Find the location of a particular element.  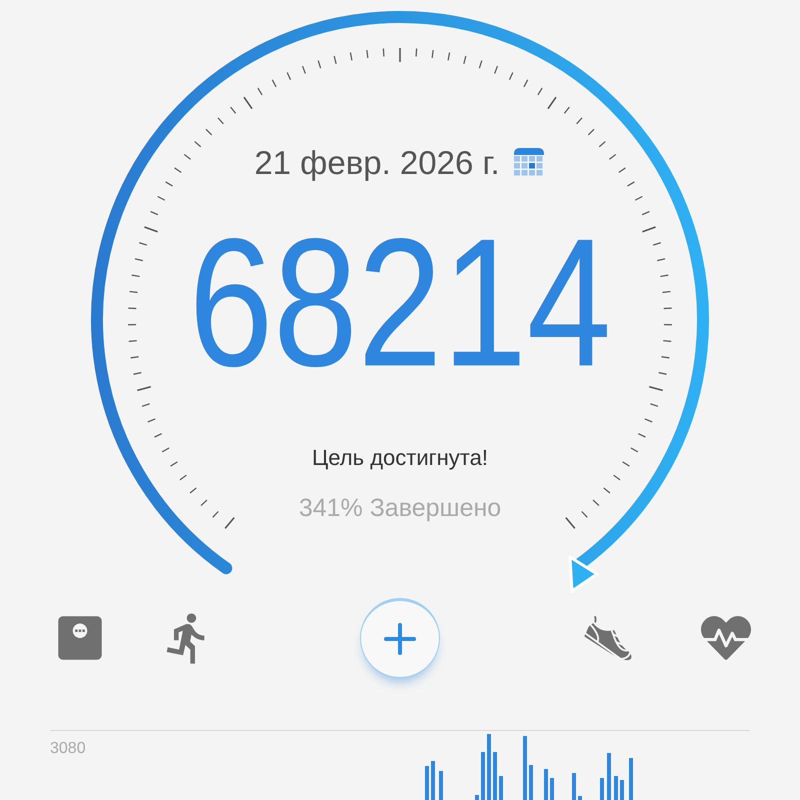

date-label: 21 февр. 2026 г. is located at coordinates (377, 162).